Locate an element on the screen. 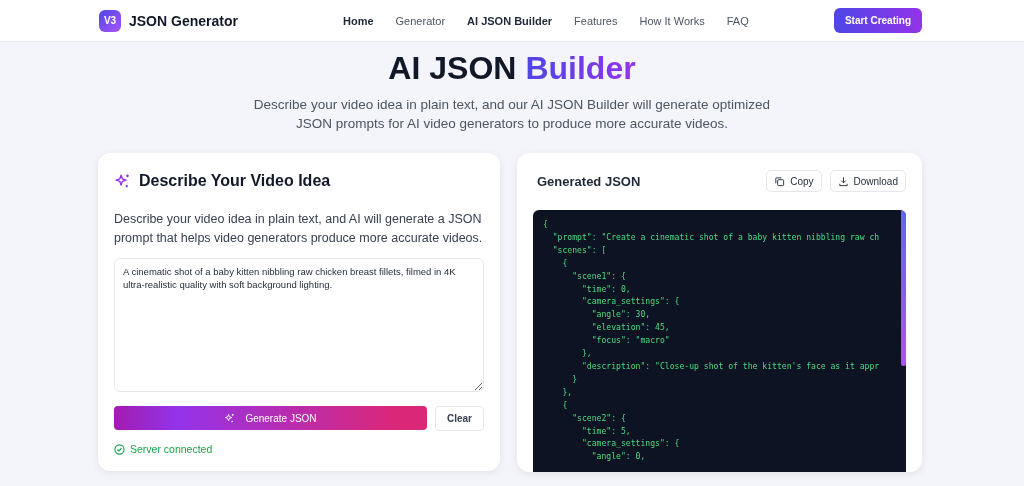  generate-json-button: Generate JSON is located at coordinates (270, 418).